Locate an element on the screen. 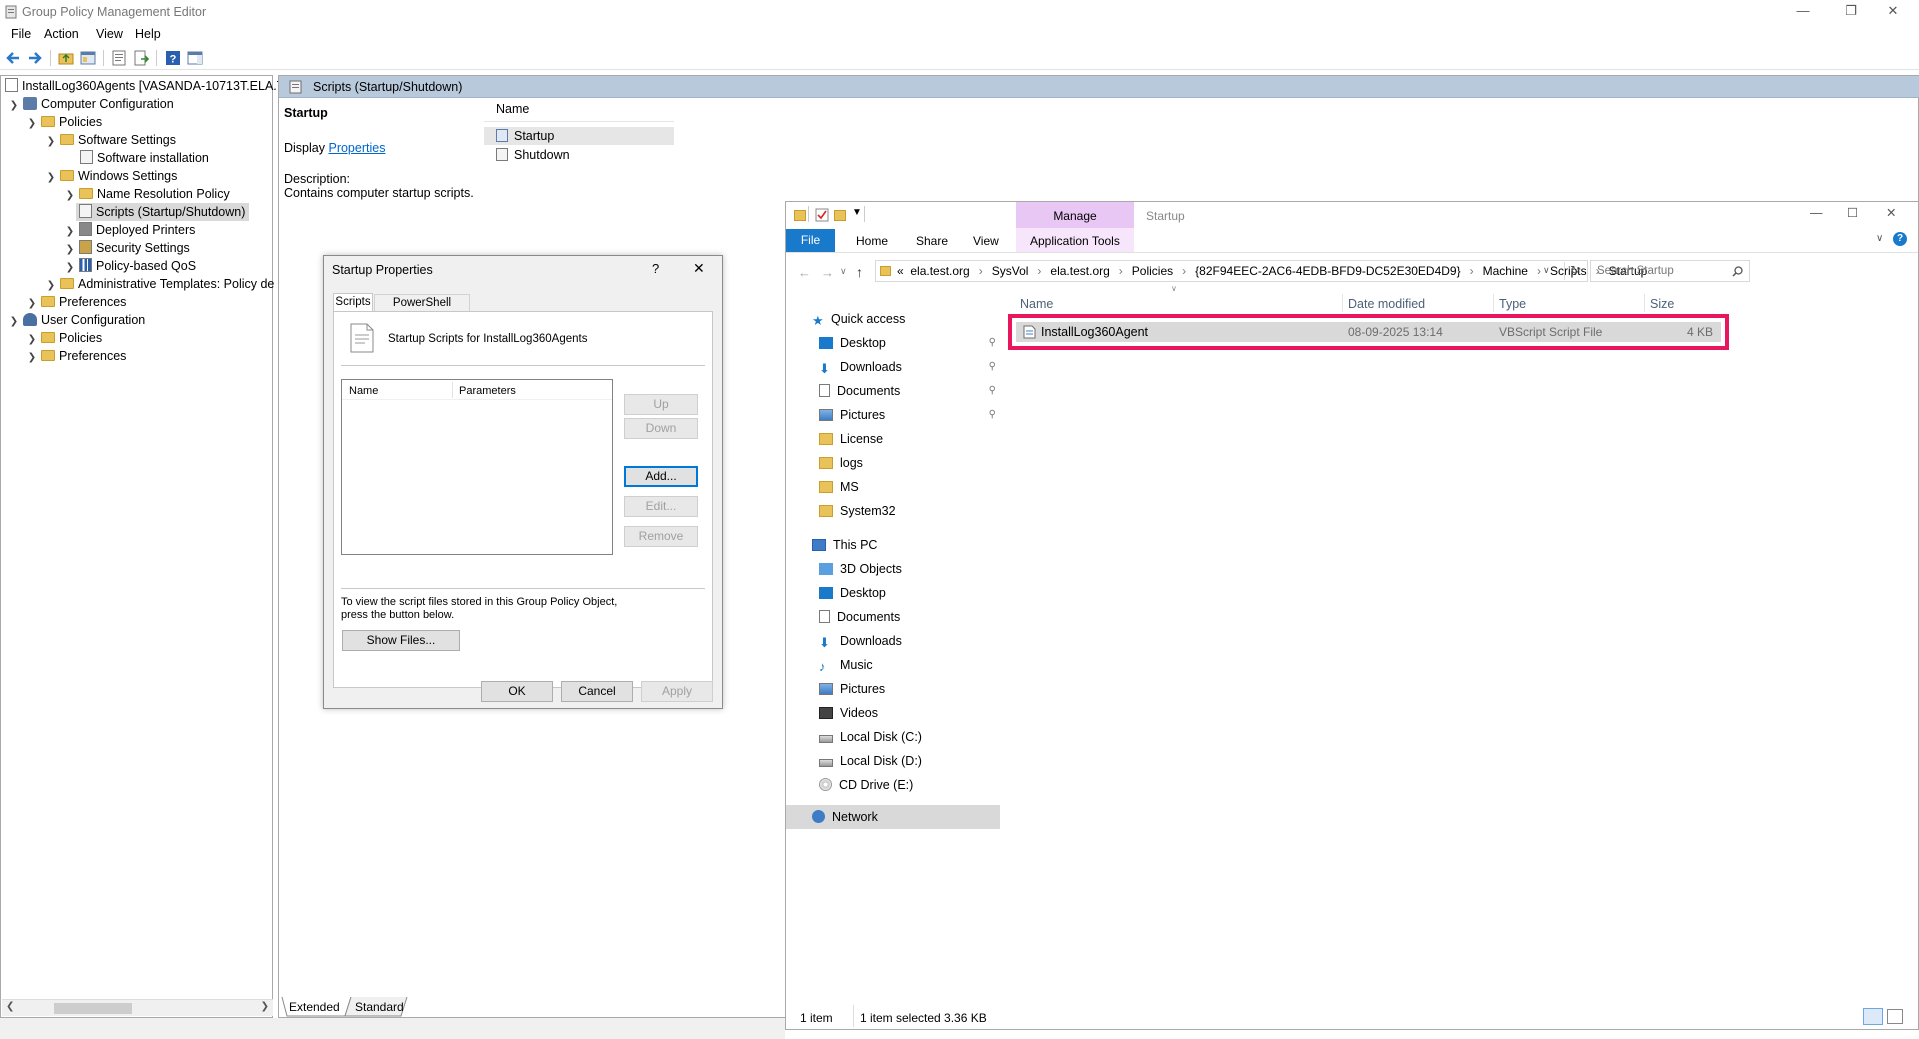 The image size is (1919, 1039). nav-local-disk-d: Local Disk (D:) is located at coordinates (893, 761).